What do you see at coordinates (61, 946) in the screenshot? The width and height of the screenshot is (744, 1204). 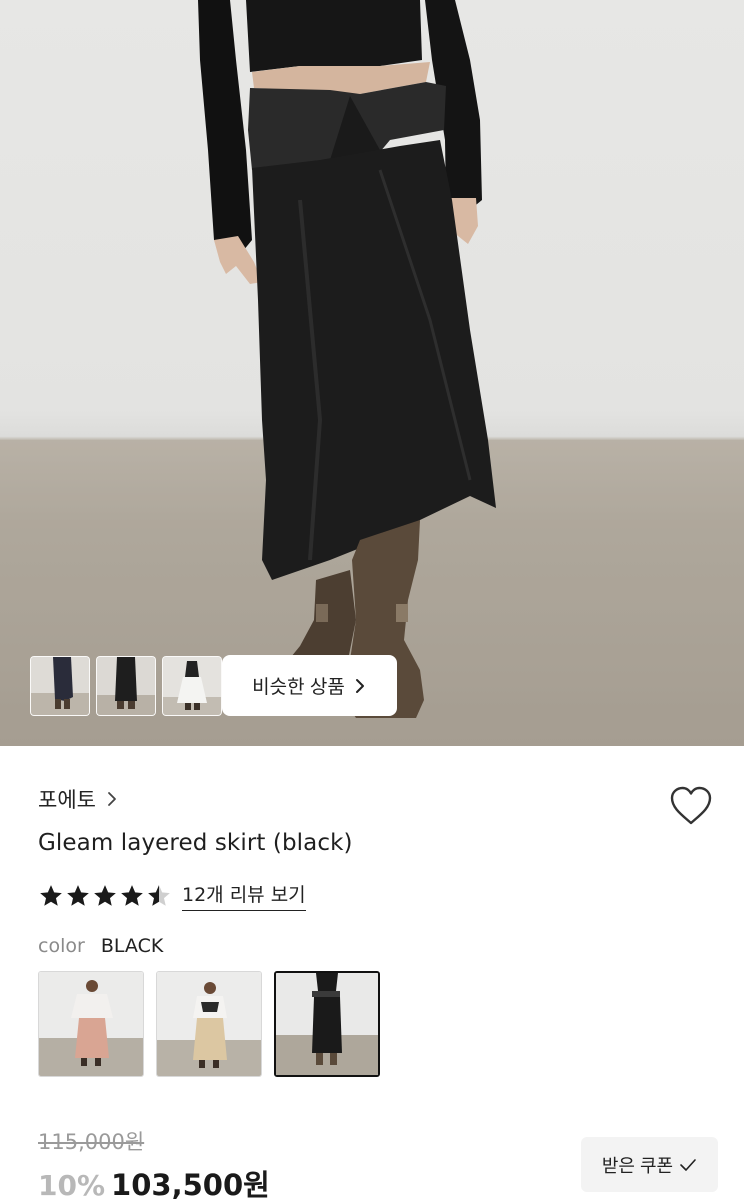 I see `color-label: color` at bounding box center [61, 946].